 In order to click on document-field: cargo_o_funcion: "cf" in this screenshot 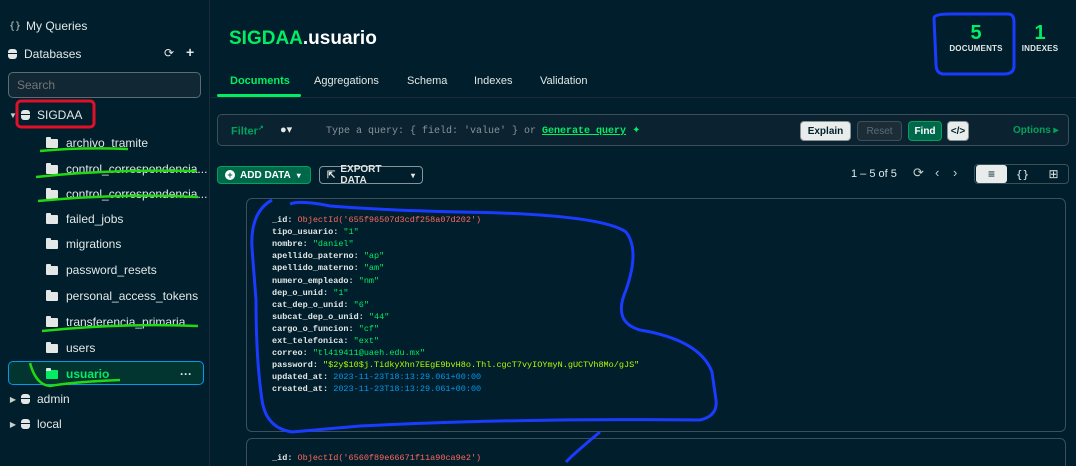, I will do `click(326, 328)`.